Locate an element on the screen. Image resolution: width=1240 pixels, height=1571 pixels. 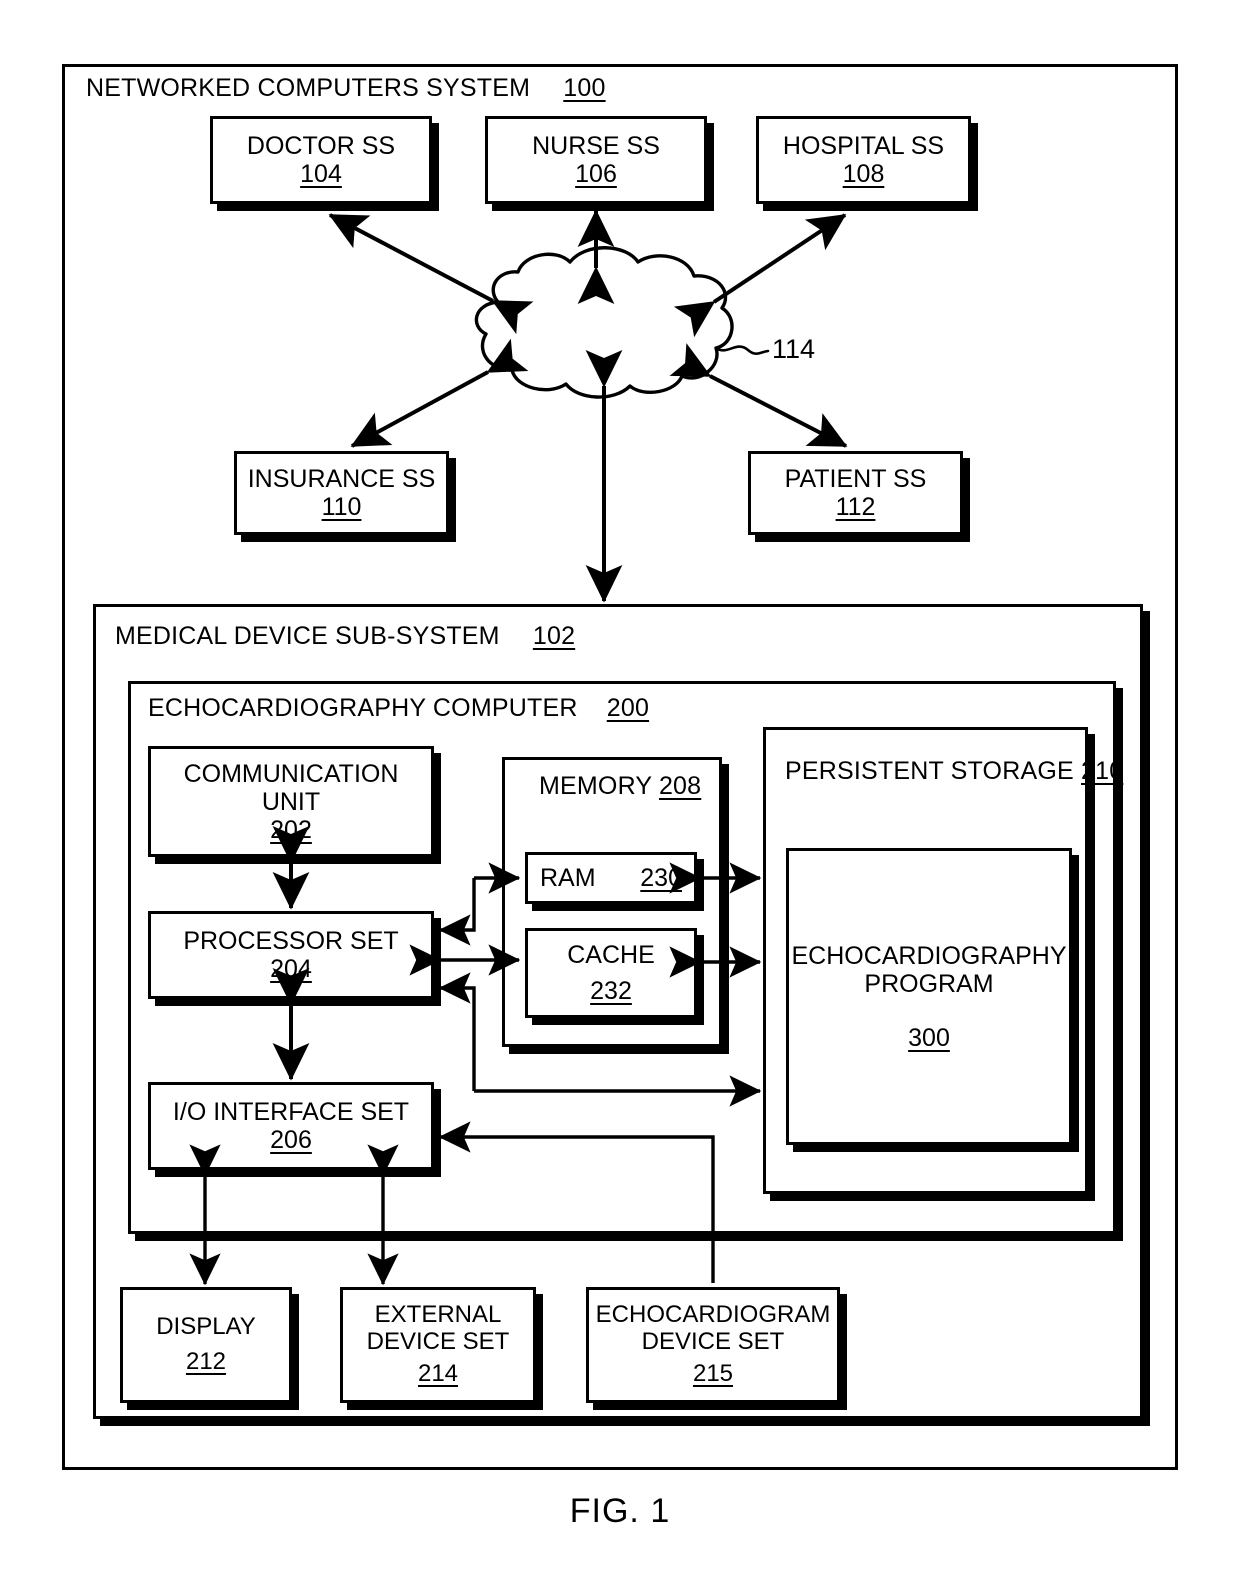
nurse-ss-label: NURSE SS is located at coordinates (596, 146).